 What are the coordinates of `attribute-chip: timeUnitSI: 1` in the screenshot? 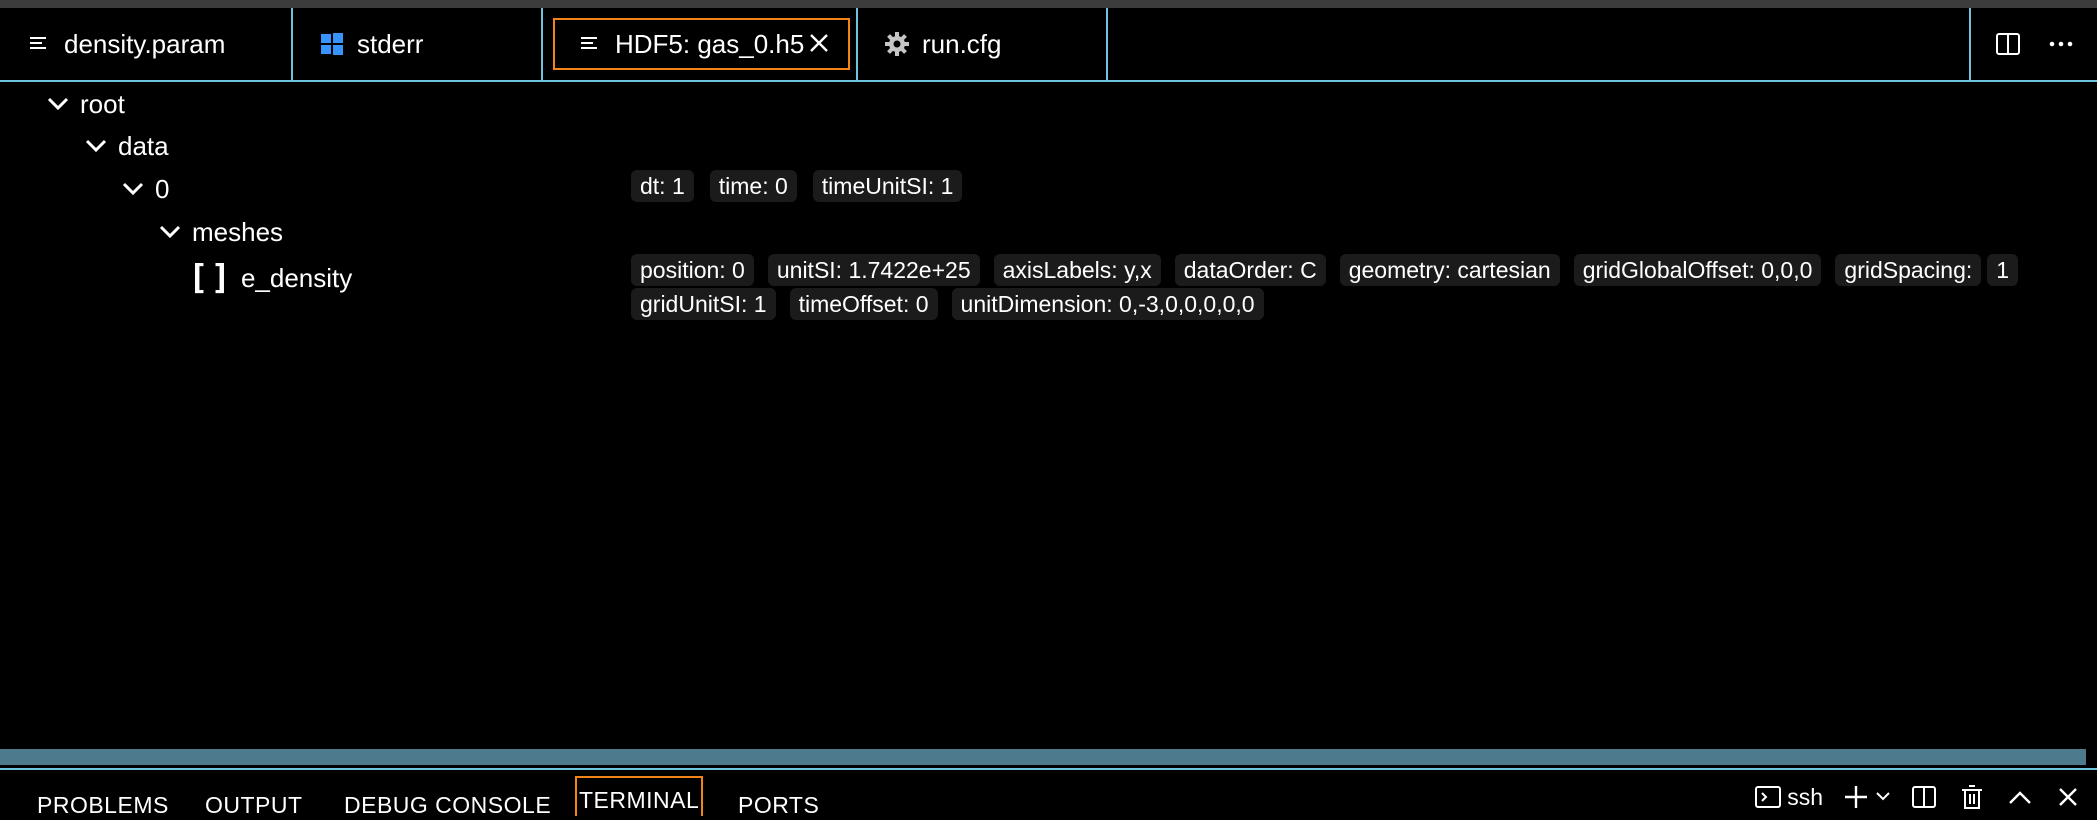 It's located at (887, 186).